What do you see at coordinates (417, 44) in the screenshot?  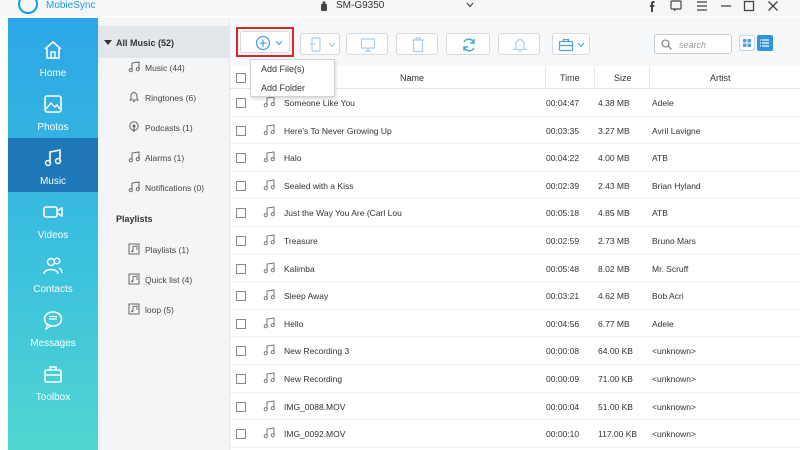 I see `delete-button` at bounding box center [417, 44].